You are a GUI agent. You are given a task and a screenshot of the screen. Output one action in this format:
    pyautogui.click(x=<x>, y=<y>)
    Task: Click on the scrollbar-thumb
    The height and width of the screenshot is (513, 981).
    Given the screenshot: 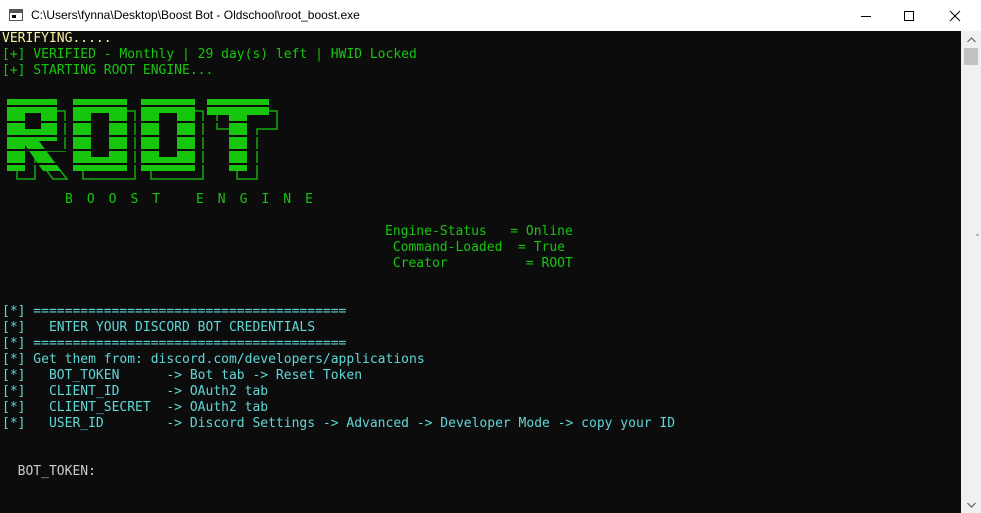 What is the action you would take?
    pyautogui.click(x=971, y=56)
    